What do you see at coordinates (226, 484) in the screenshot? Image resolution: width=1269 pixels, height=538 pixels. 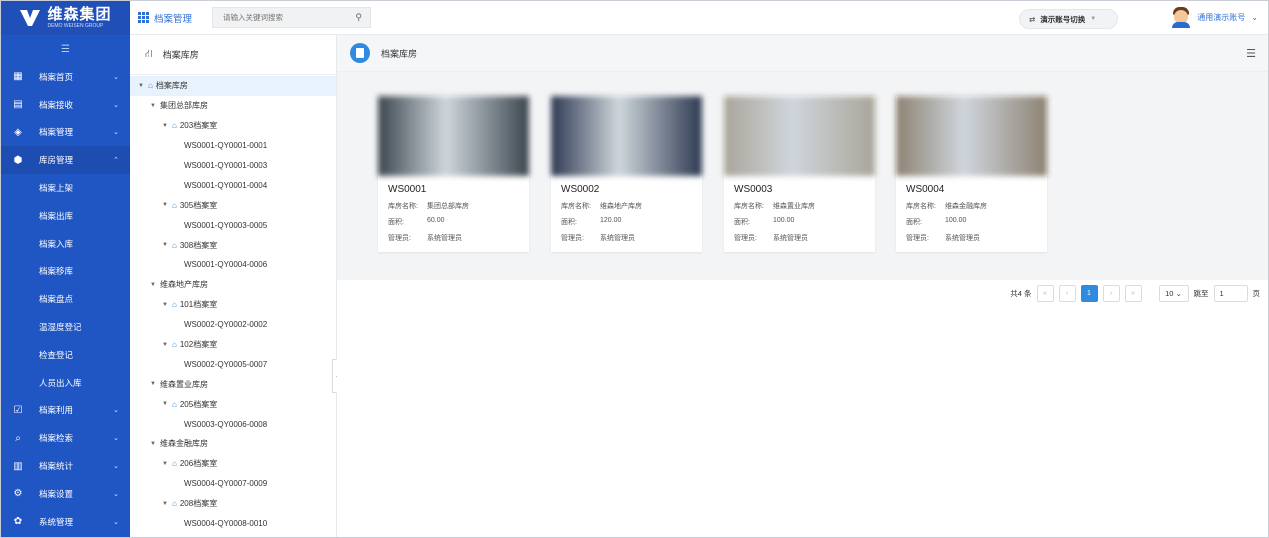 I see `tree-node-label: WS0004-QY0007-0009` at bounding box center [226, 484].